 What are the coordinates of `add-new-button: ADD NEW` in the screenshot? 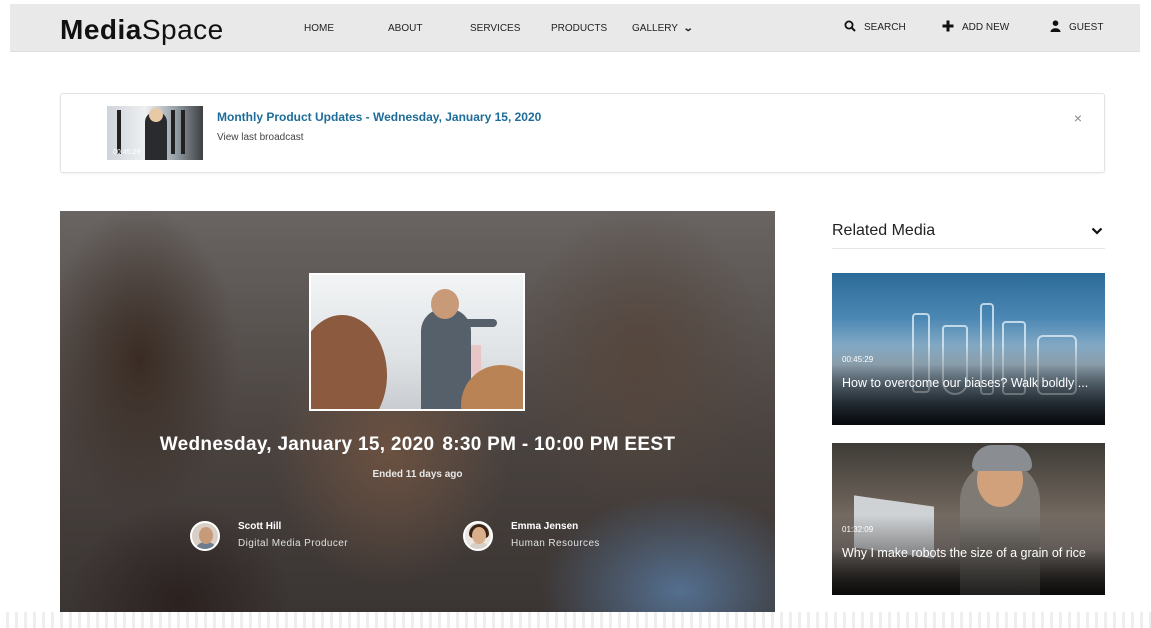 It's located at (975, 27).